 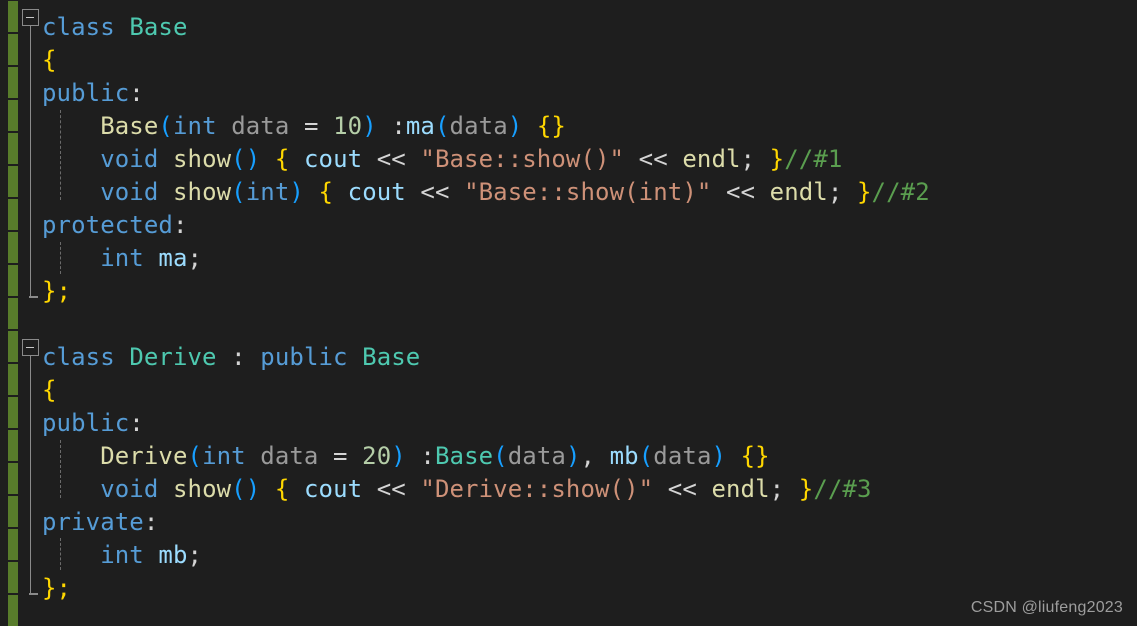 I want to click on token-brace: };, so click(x=57, y=588).